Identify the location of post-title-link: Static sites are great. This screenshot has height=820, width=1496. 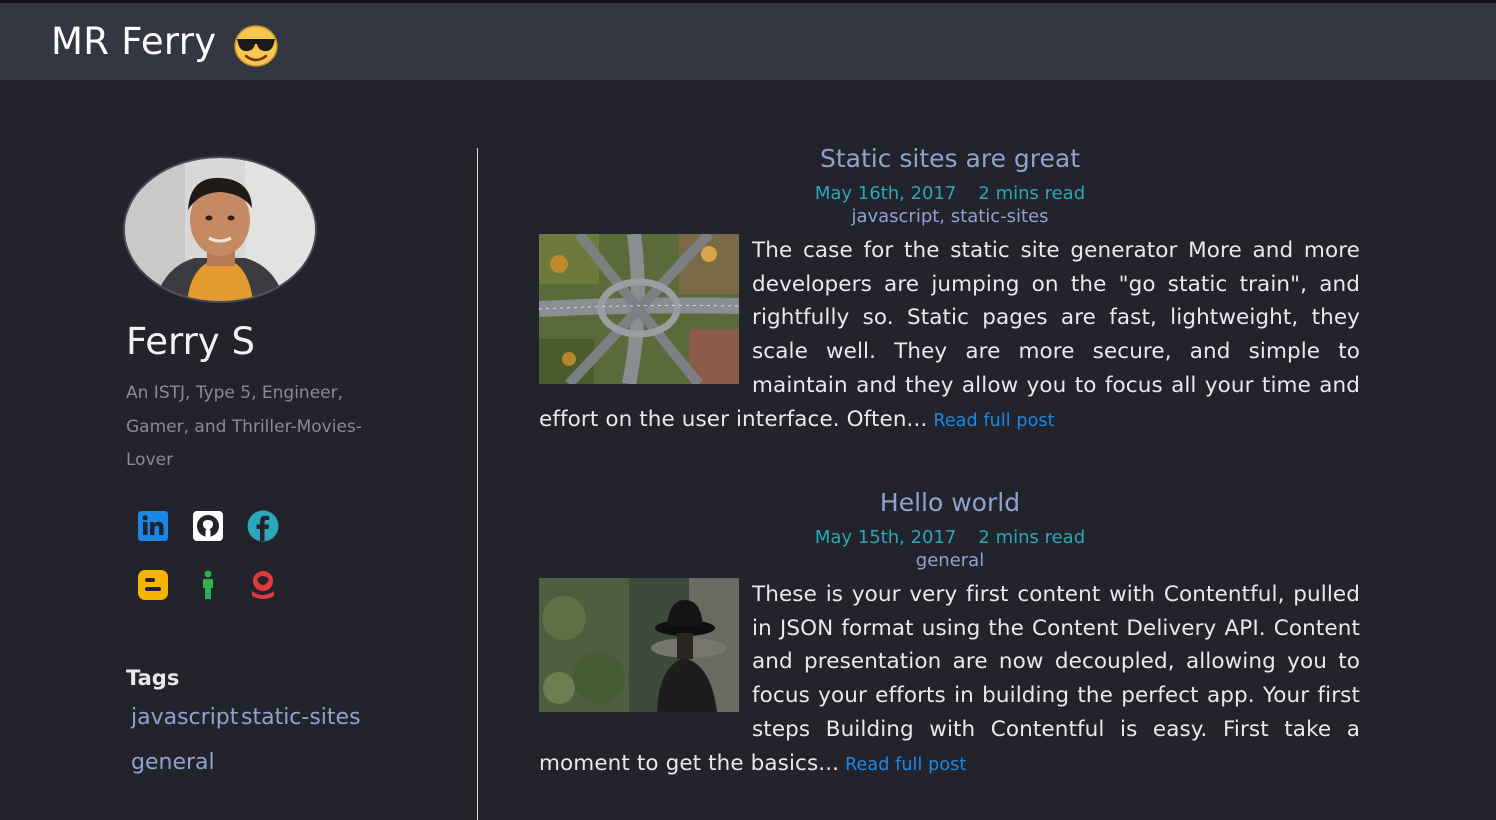
(950, 158).